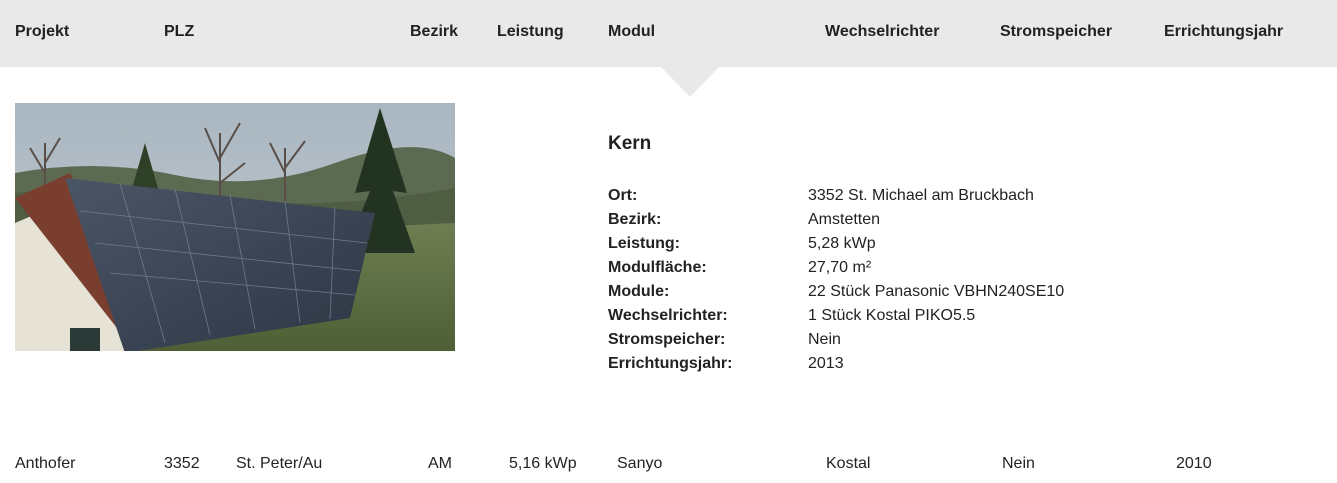  What do you see at coordinates (840, 267) in the screenshot?
I see `detail-value-modulflaeche: 27,70 m²` at bounding box center [840, 267].